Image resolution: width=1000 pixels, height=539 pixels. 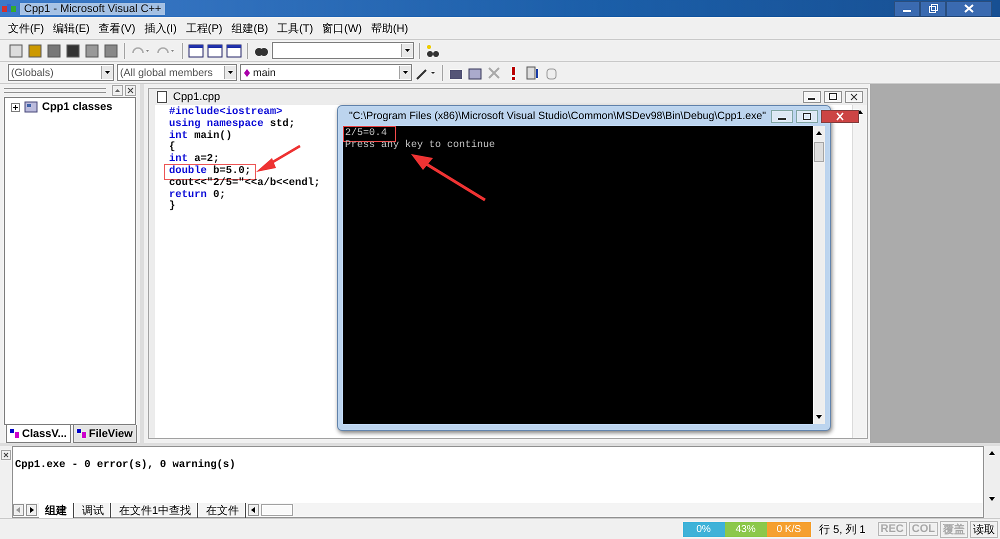 I want to click on function-combo: main, so click(x=326, y=72).